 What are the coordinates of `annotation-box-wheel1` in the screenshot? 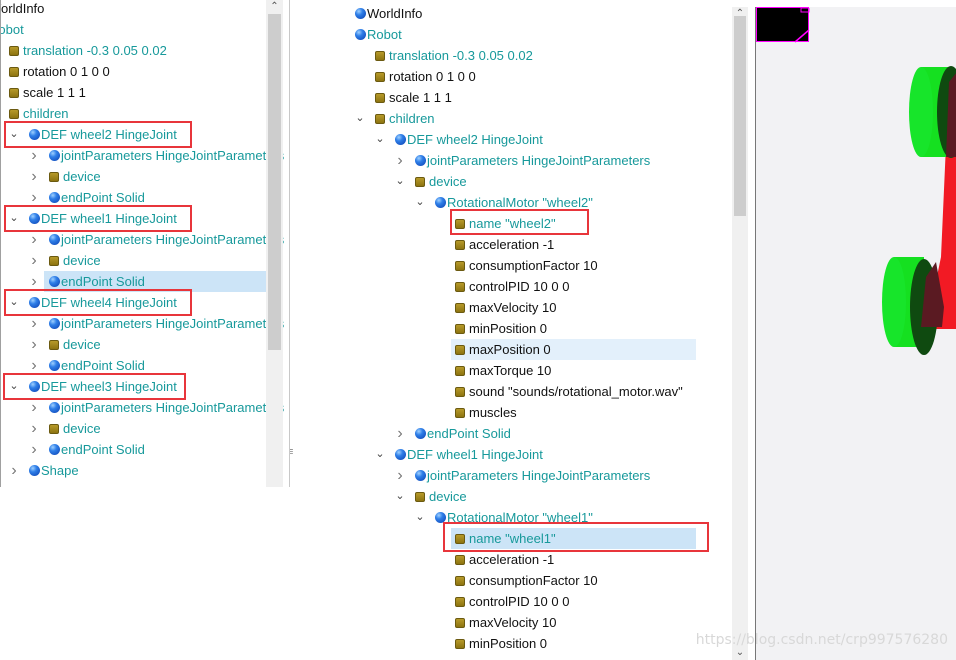 It's located at (98, 218).